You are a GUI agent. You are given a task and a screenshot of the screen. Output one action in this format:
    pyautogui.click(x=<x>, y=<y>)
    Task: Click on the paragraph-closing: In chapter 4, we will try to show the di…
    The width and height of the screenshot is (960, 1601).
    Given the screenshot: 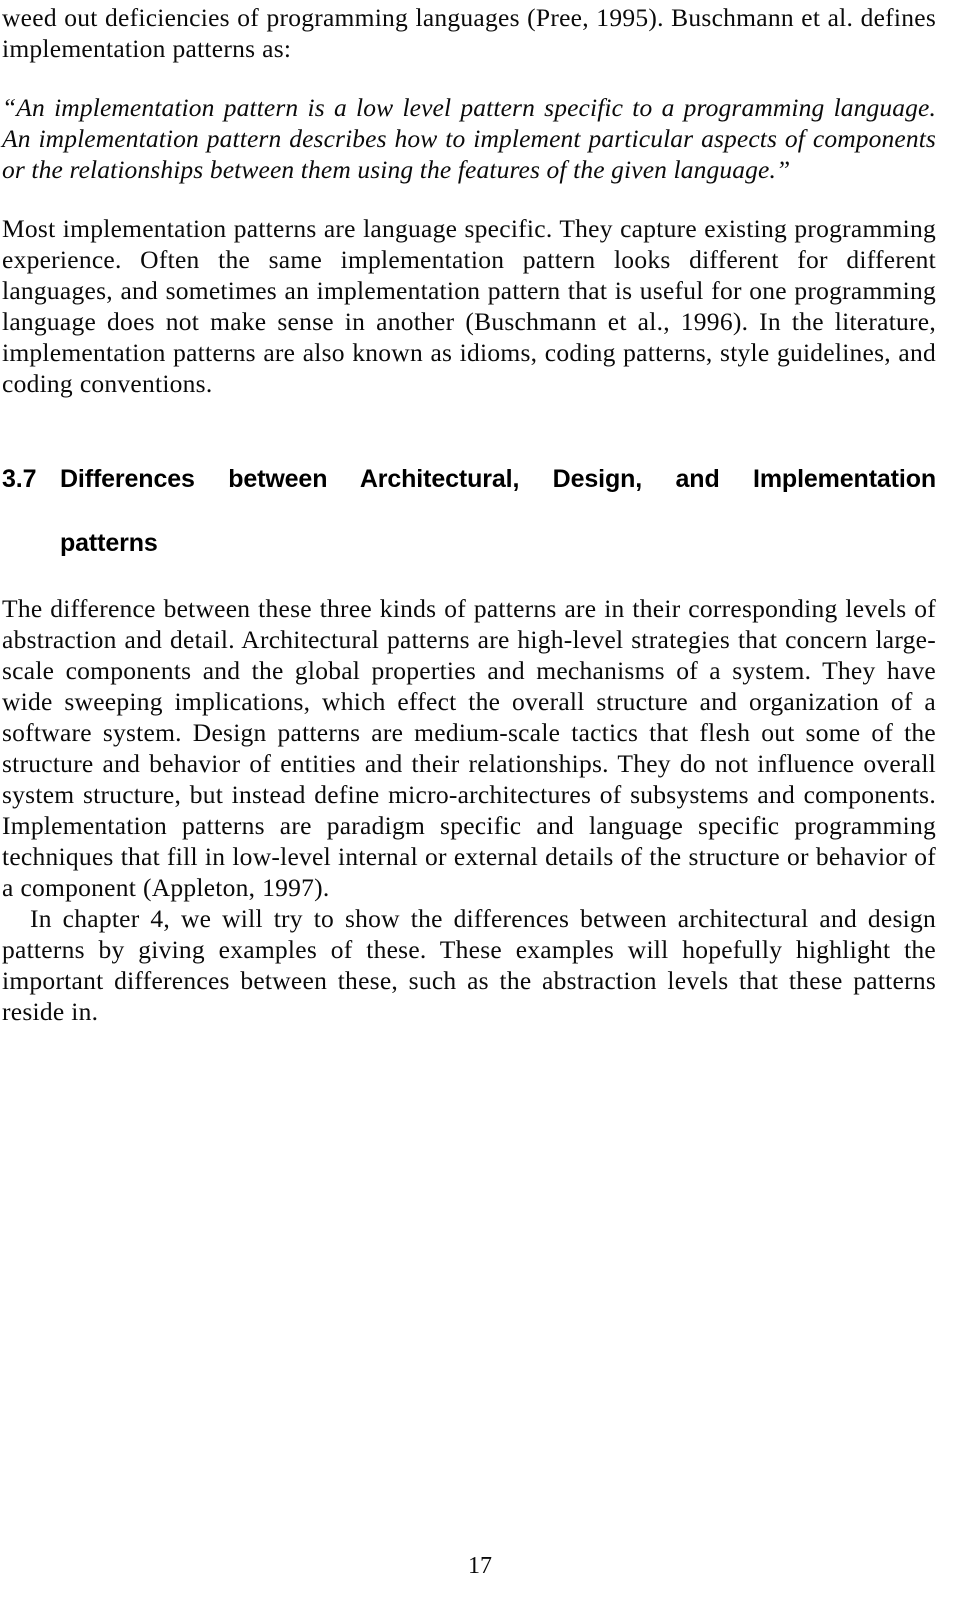 What is the action you would take?
    pyautogui.click(x=469, y=965)
    